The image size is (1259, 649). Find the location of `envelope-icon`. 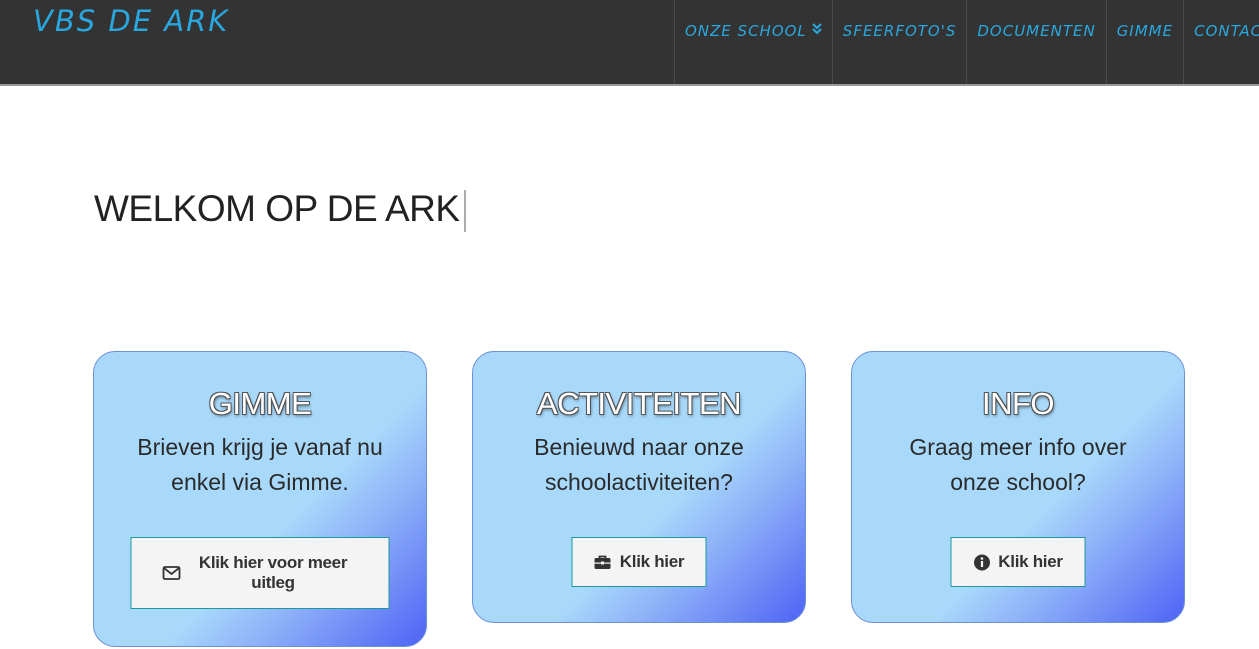

envelope-icon is located at coordinates (171, 573).